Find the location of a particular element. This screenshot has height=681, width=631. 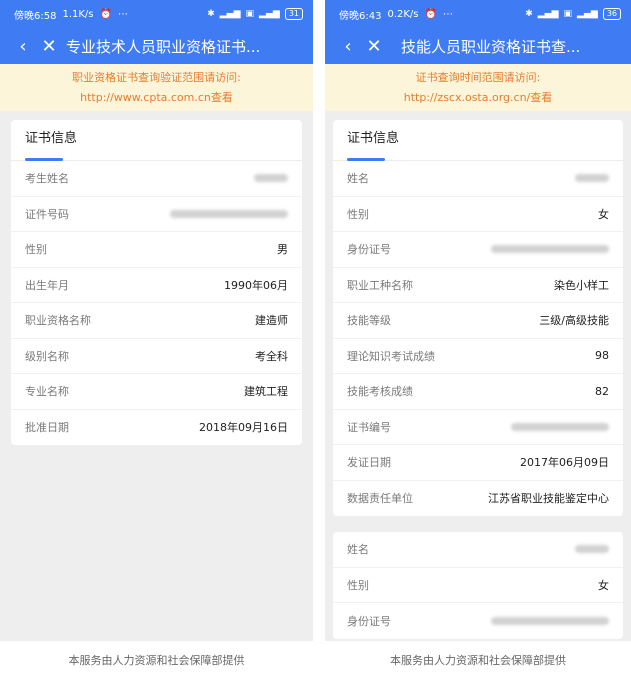

info-row-label: 技能等级 is located at coordinates (369, 321).